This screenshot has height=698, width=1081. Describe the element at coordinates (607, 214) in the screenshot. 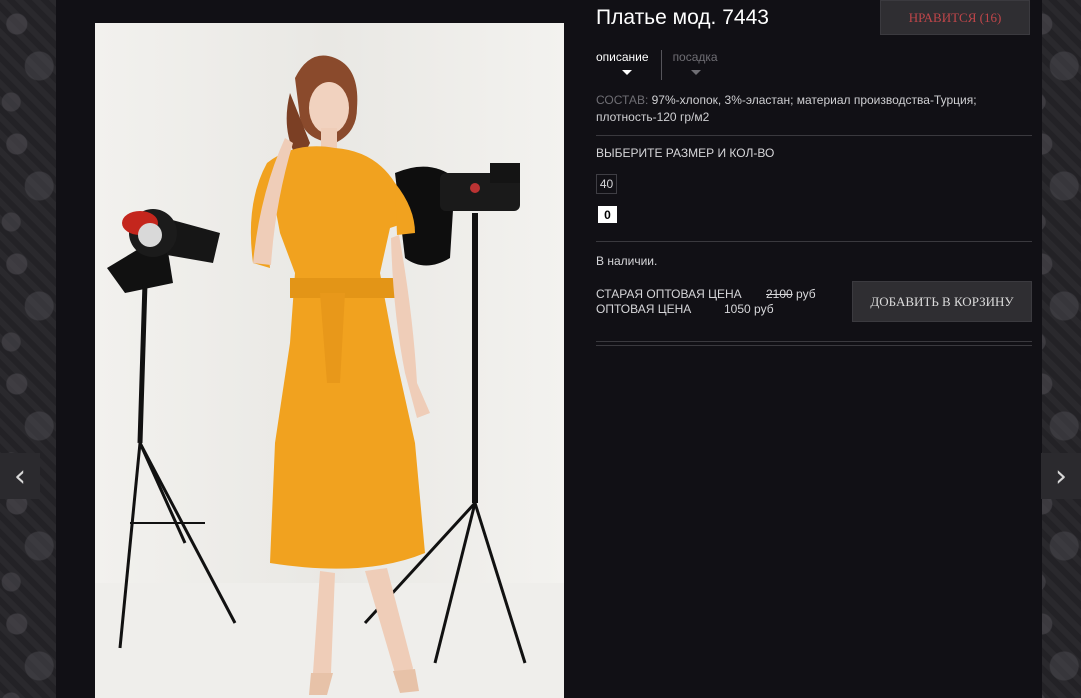

I see `quantity-input: 0` at that location.